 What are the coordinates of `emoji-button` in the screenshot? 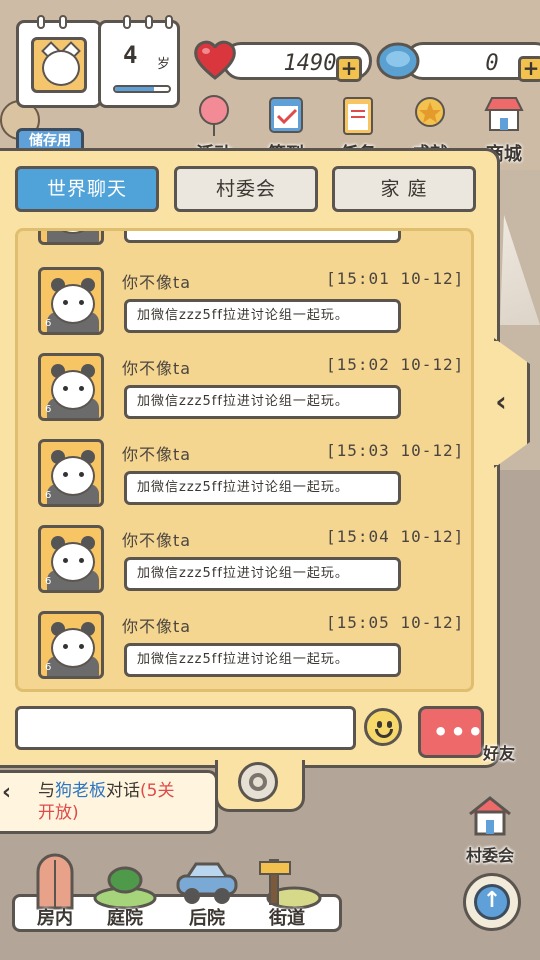 It's located at (383, 727).